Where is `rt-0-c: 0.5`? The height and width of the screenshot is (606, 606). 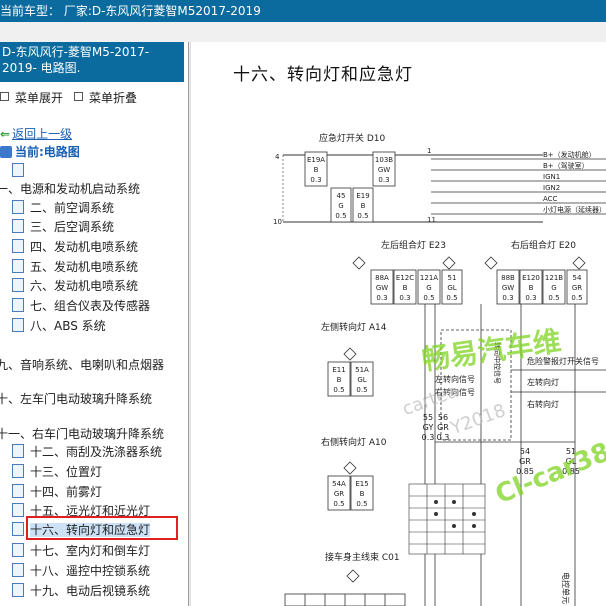 rt-0-c: 0.5 is located at coordinates (338, 504).